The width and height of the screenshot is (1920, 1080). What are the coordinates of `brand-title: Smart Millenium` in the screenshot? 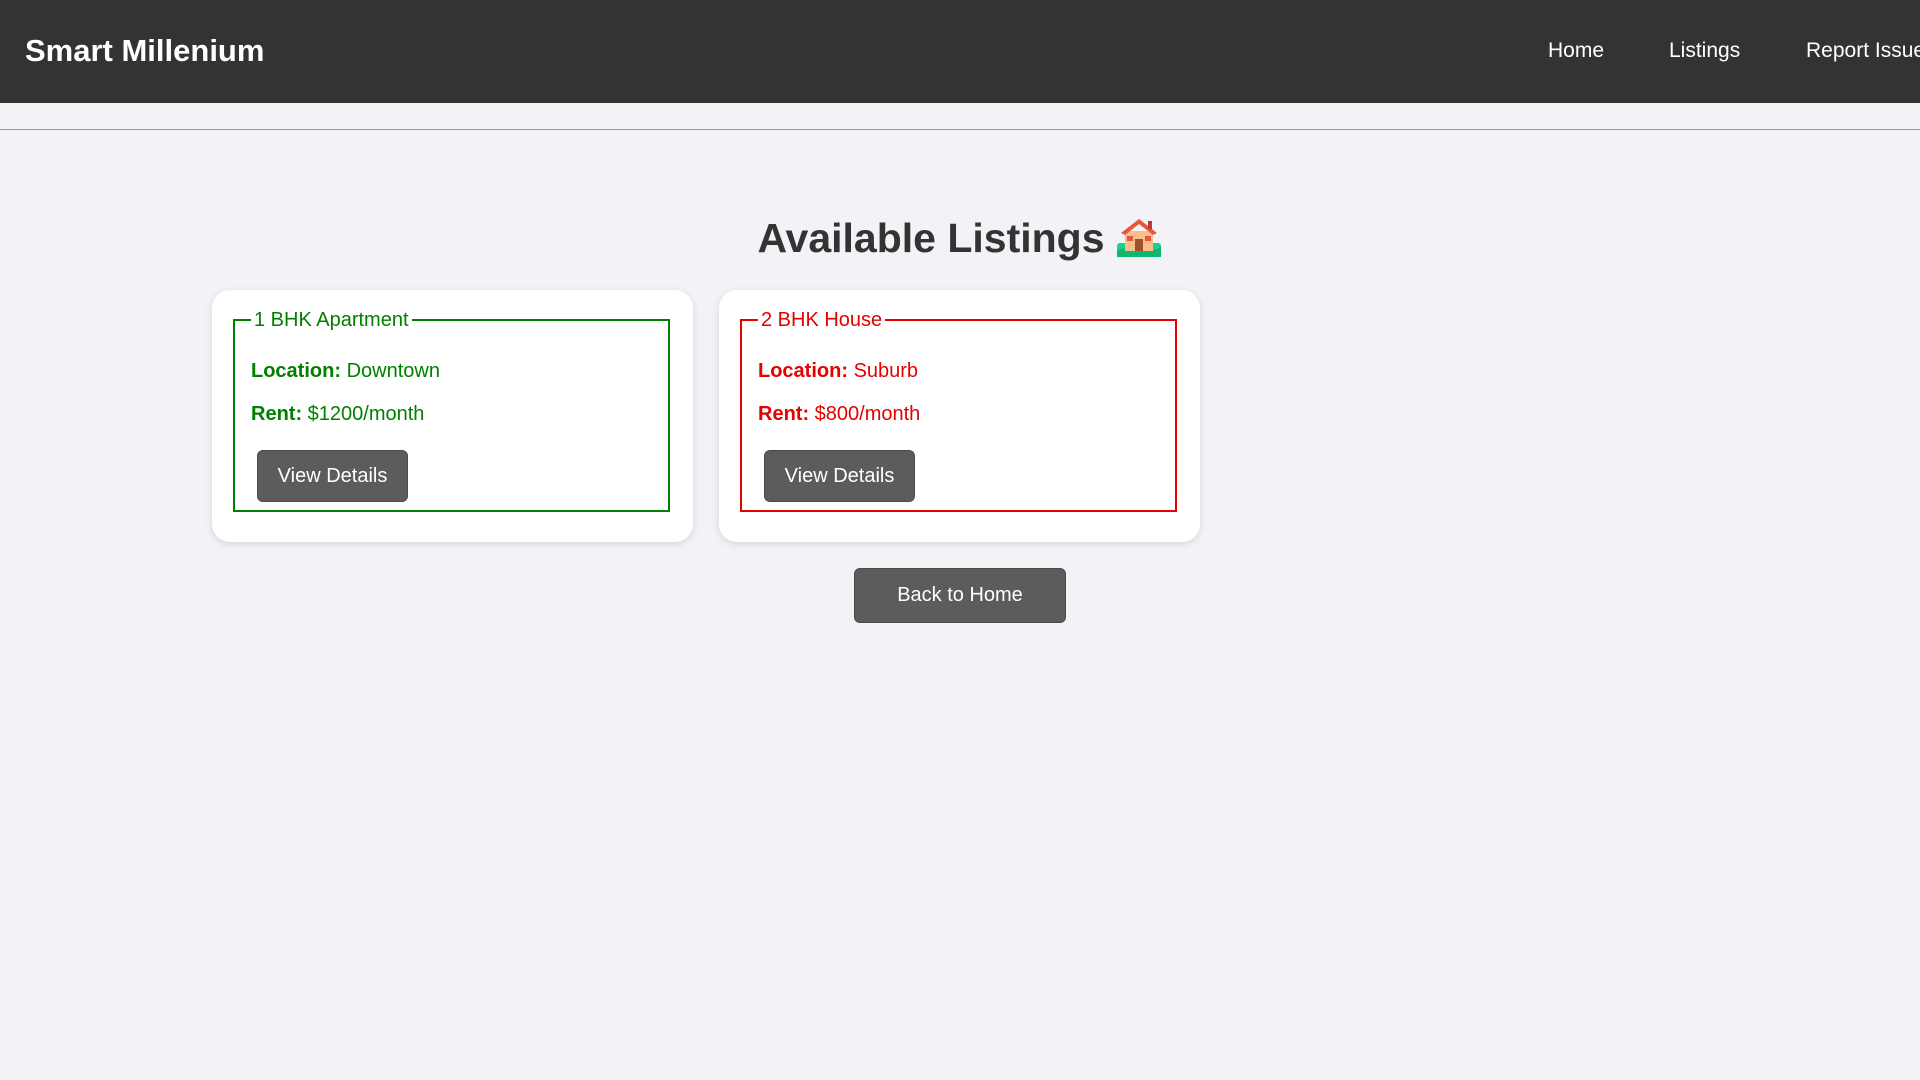 It's located at (144, 51).